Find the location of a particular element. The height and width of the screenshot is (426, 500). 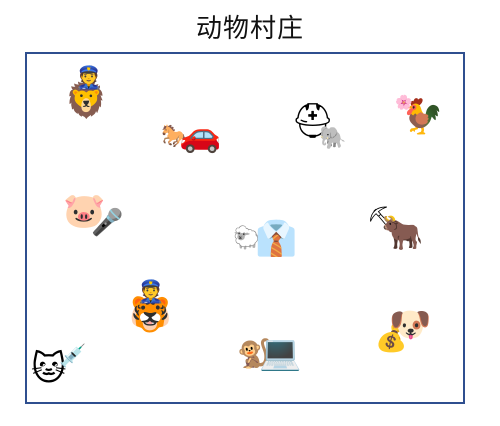

dog-icon: 🐶 is located at coordinates (410, 325).